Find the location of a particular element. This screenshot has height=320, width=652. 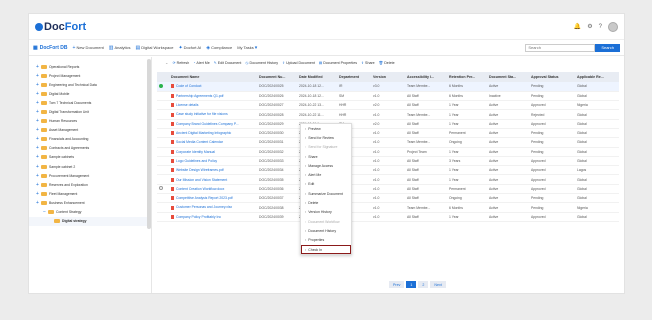

document-name-cell: Customer Personas and Journey.xlsx is located at coordinates (213, 207).